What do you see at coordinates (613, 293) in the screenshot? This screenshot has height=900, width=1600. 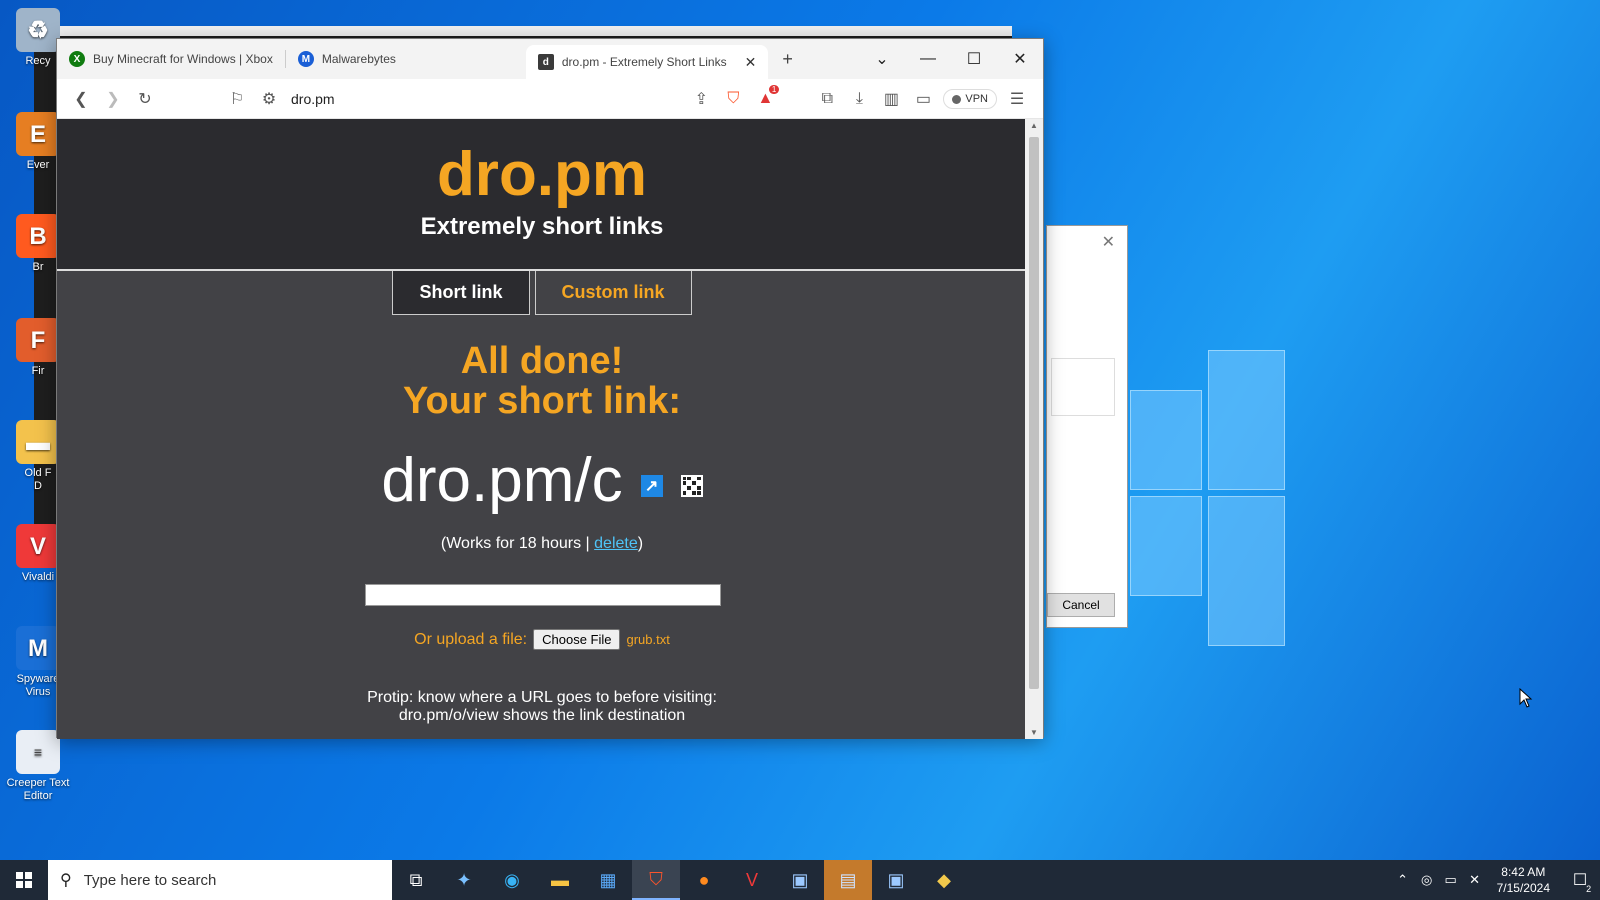 I see `tab-custom-link: Custom link` at bounding box center [613, 293].